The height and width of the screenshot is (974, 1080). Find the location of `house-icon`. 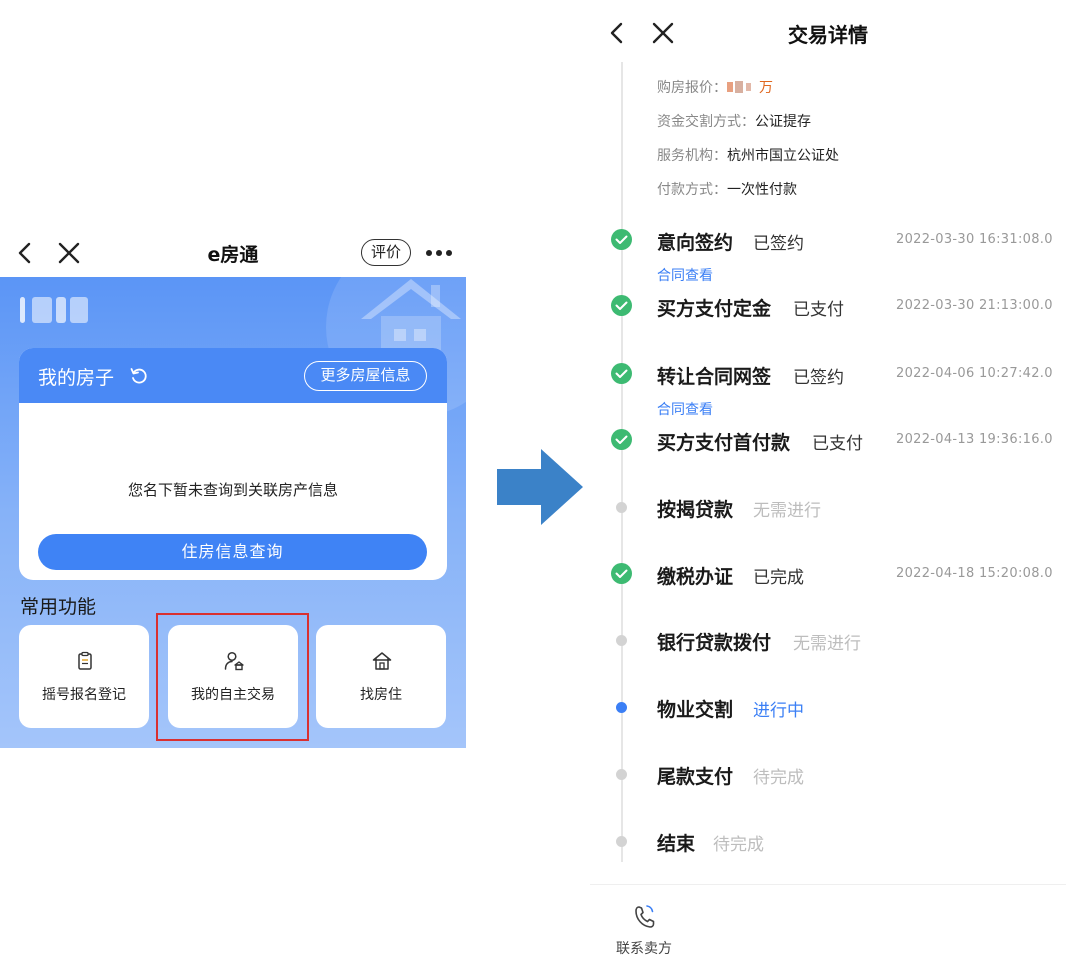

house-icon is located at coordinates (382, 661).